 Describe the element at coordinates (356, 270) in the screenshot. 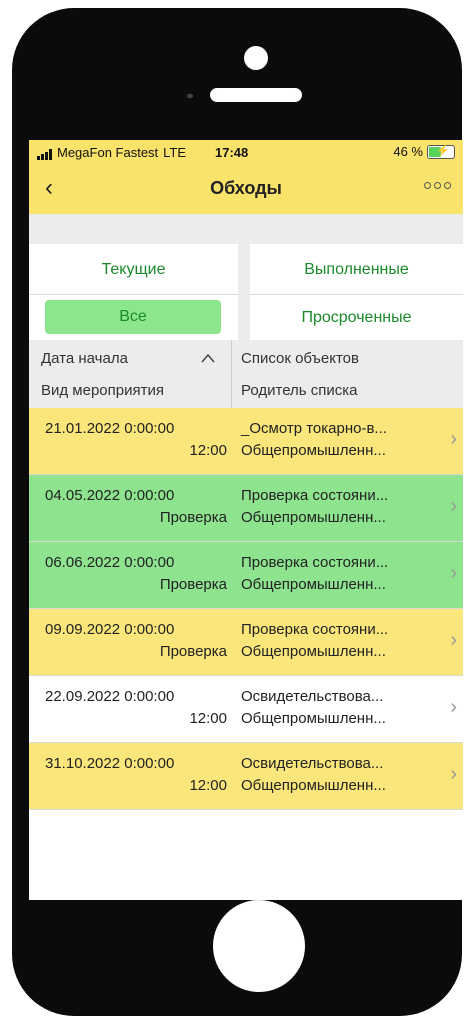

I see `filter-done-button: Выполненные` at that location.